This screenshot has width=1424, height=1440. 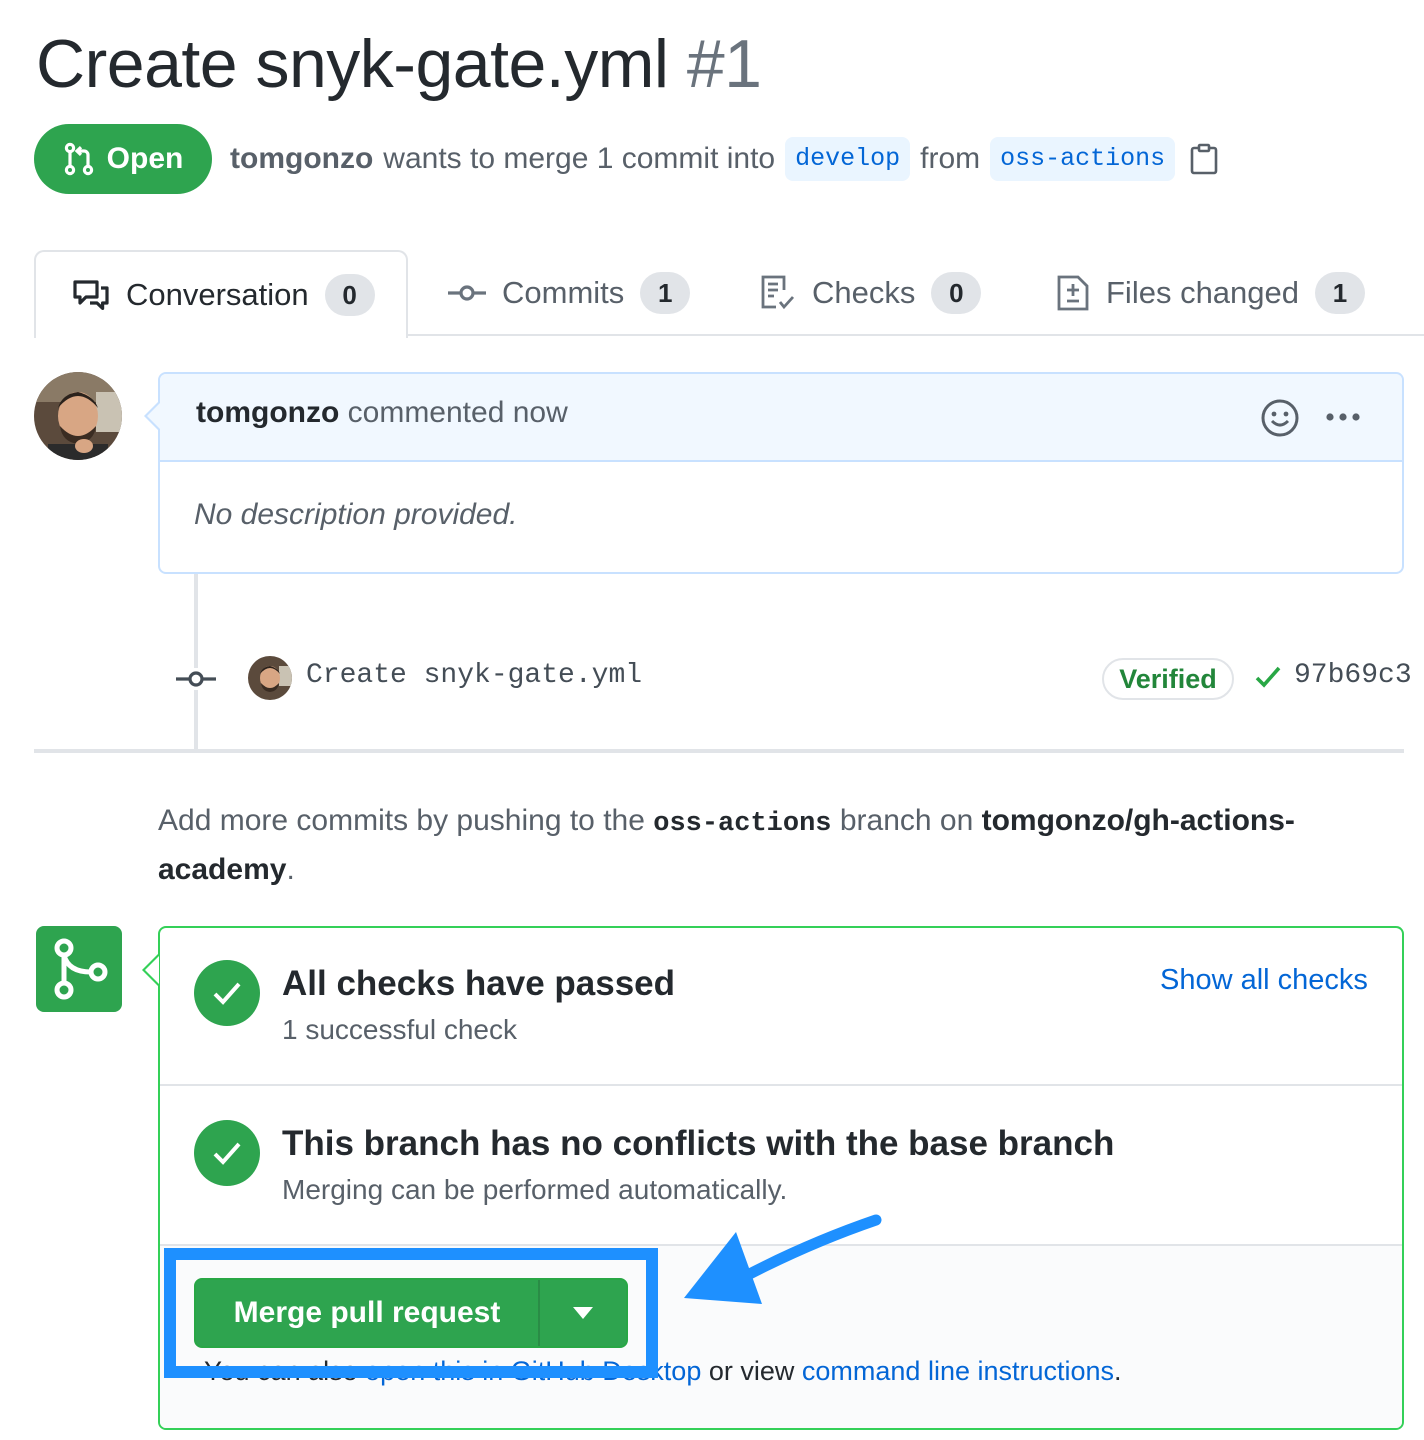 I want to click on commit-node, so click(x=196, y=681).